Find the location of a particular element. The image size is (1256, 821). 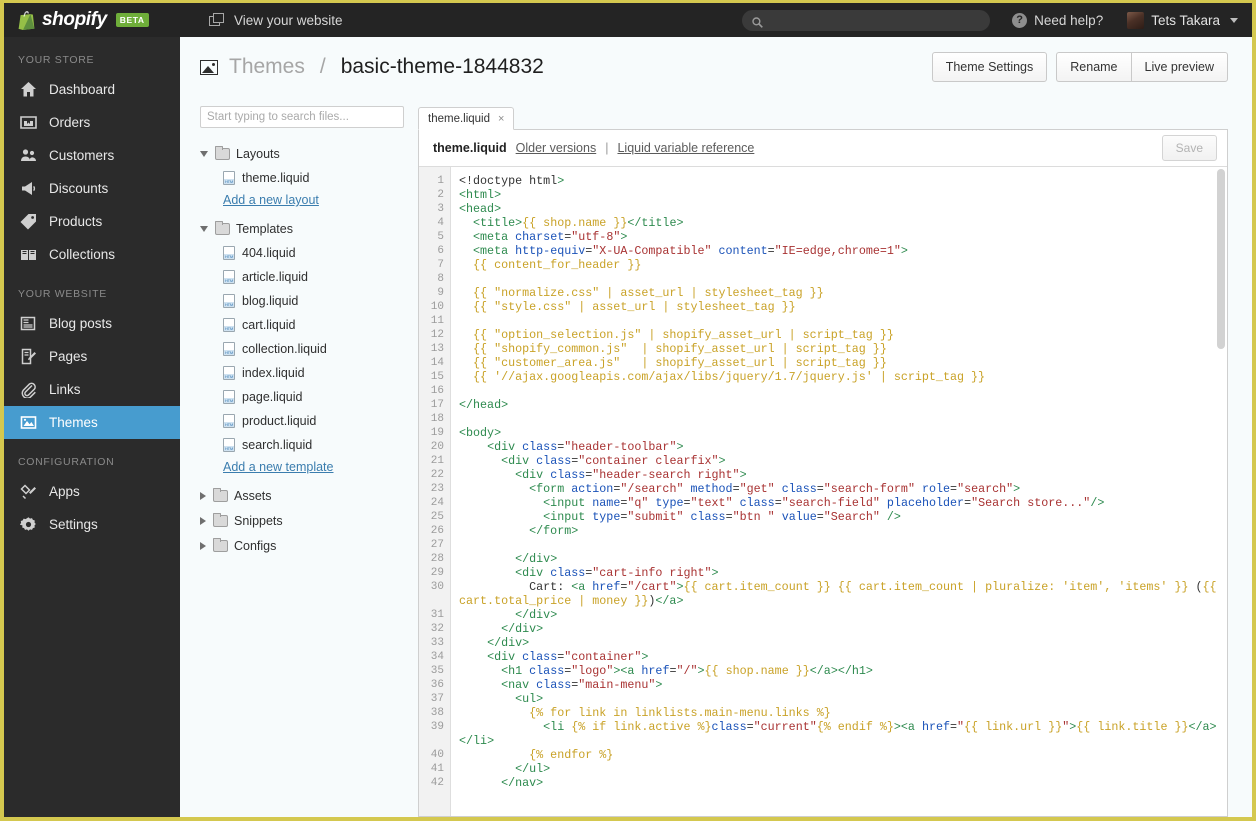

line-number: 24 is located at coordinates (437, 503).